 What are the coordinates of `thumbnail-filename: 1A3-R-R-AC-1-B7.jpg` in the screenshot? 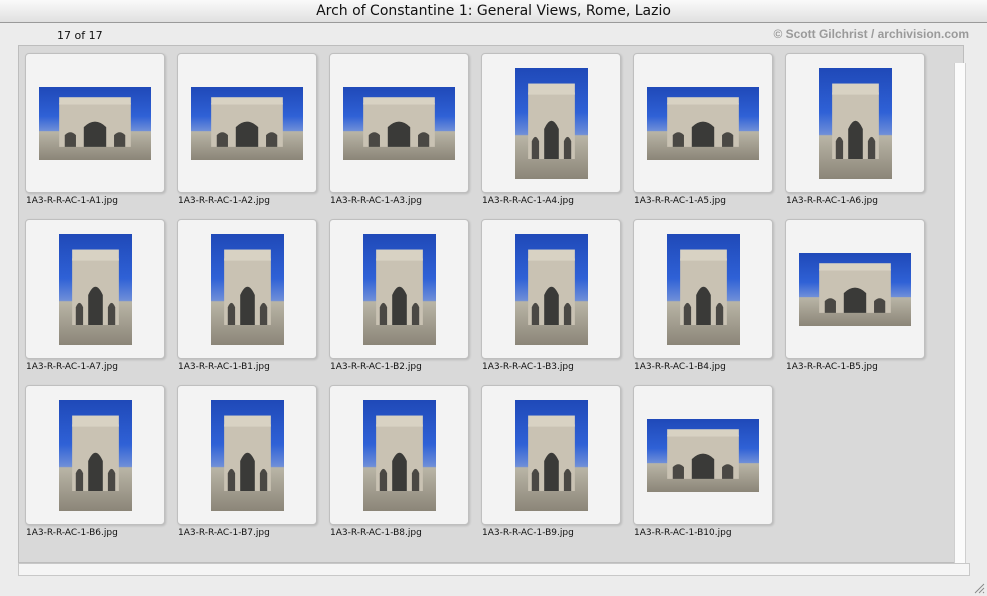 It's located at (224, 533).